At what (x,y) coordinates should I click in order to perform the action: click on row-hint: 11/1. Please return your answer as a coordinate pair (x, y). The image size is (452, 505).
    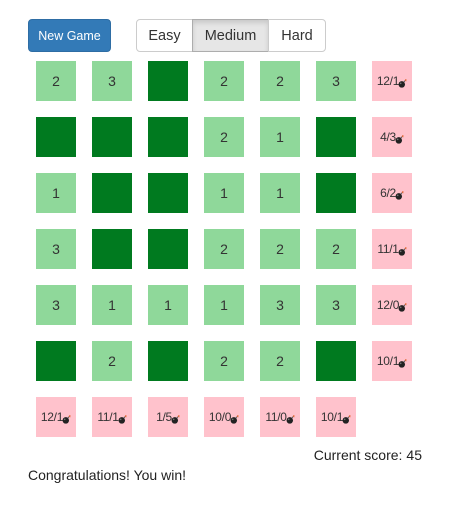
    Looking at the image, I should click on (392, 249).